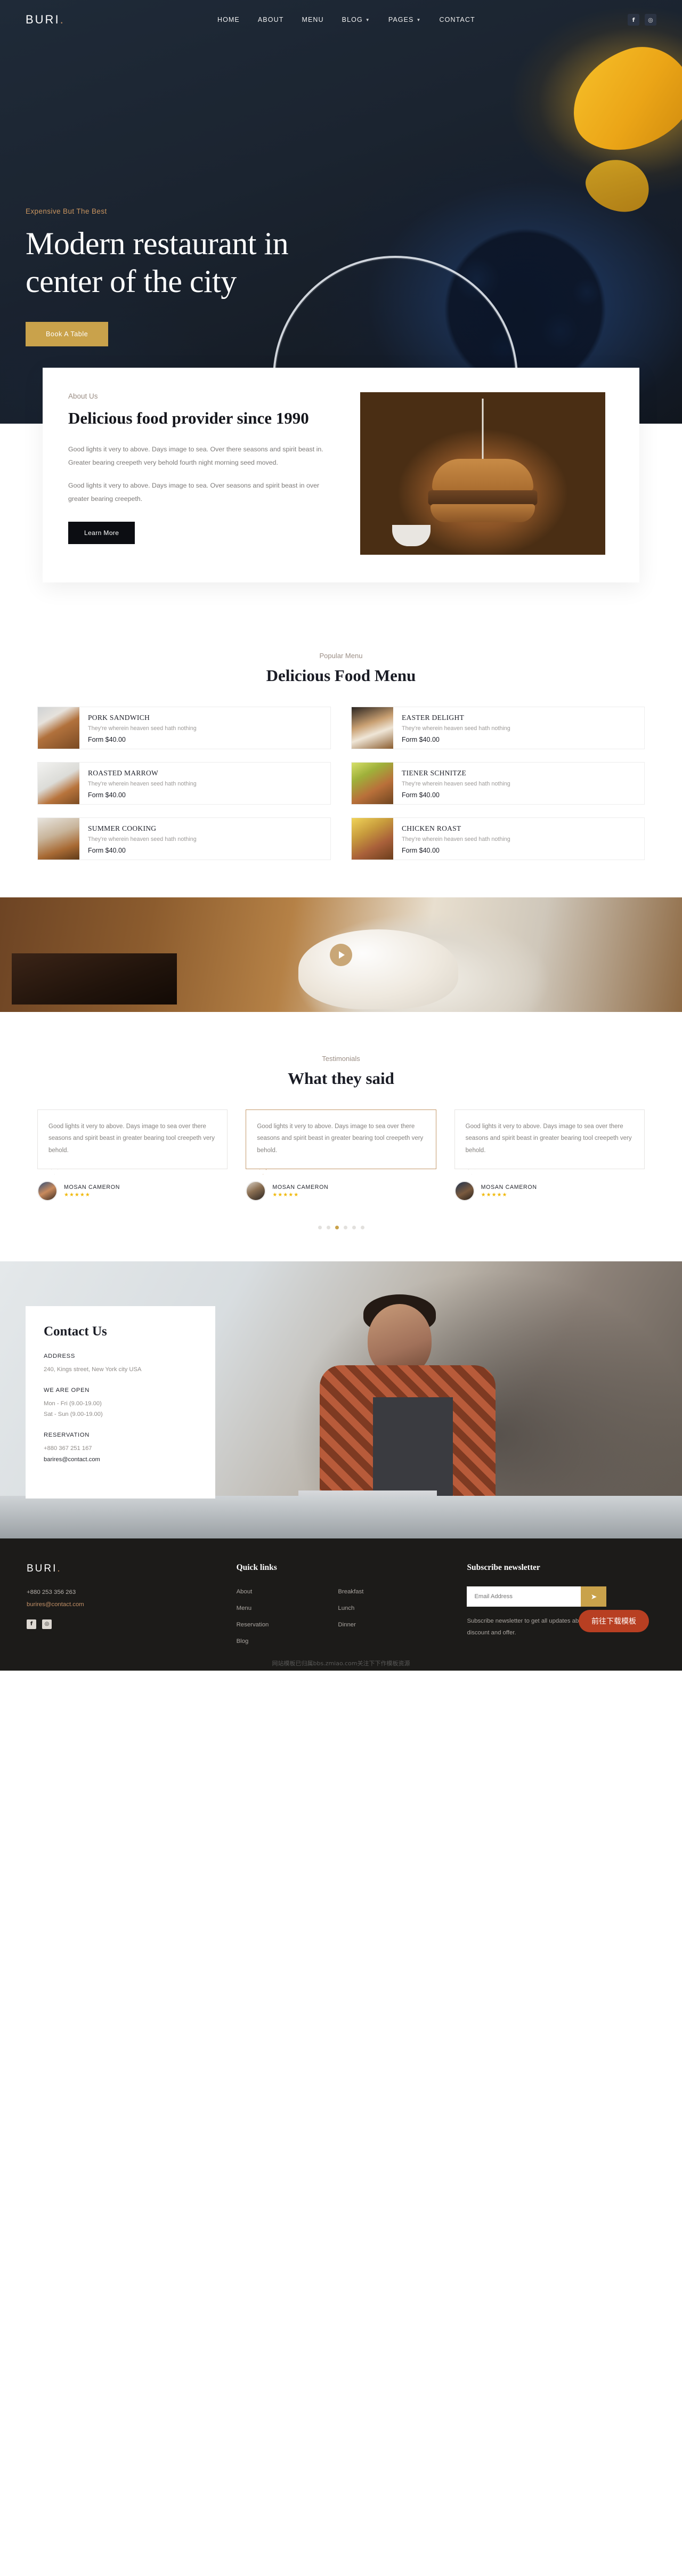 This screenshot has height=2576, width=682. Describe the element at coordinates (641, 20) in the screenshot. I see `nav-social-icons: f ◎` at that location.